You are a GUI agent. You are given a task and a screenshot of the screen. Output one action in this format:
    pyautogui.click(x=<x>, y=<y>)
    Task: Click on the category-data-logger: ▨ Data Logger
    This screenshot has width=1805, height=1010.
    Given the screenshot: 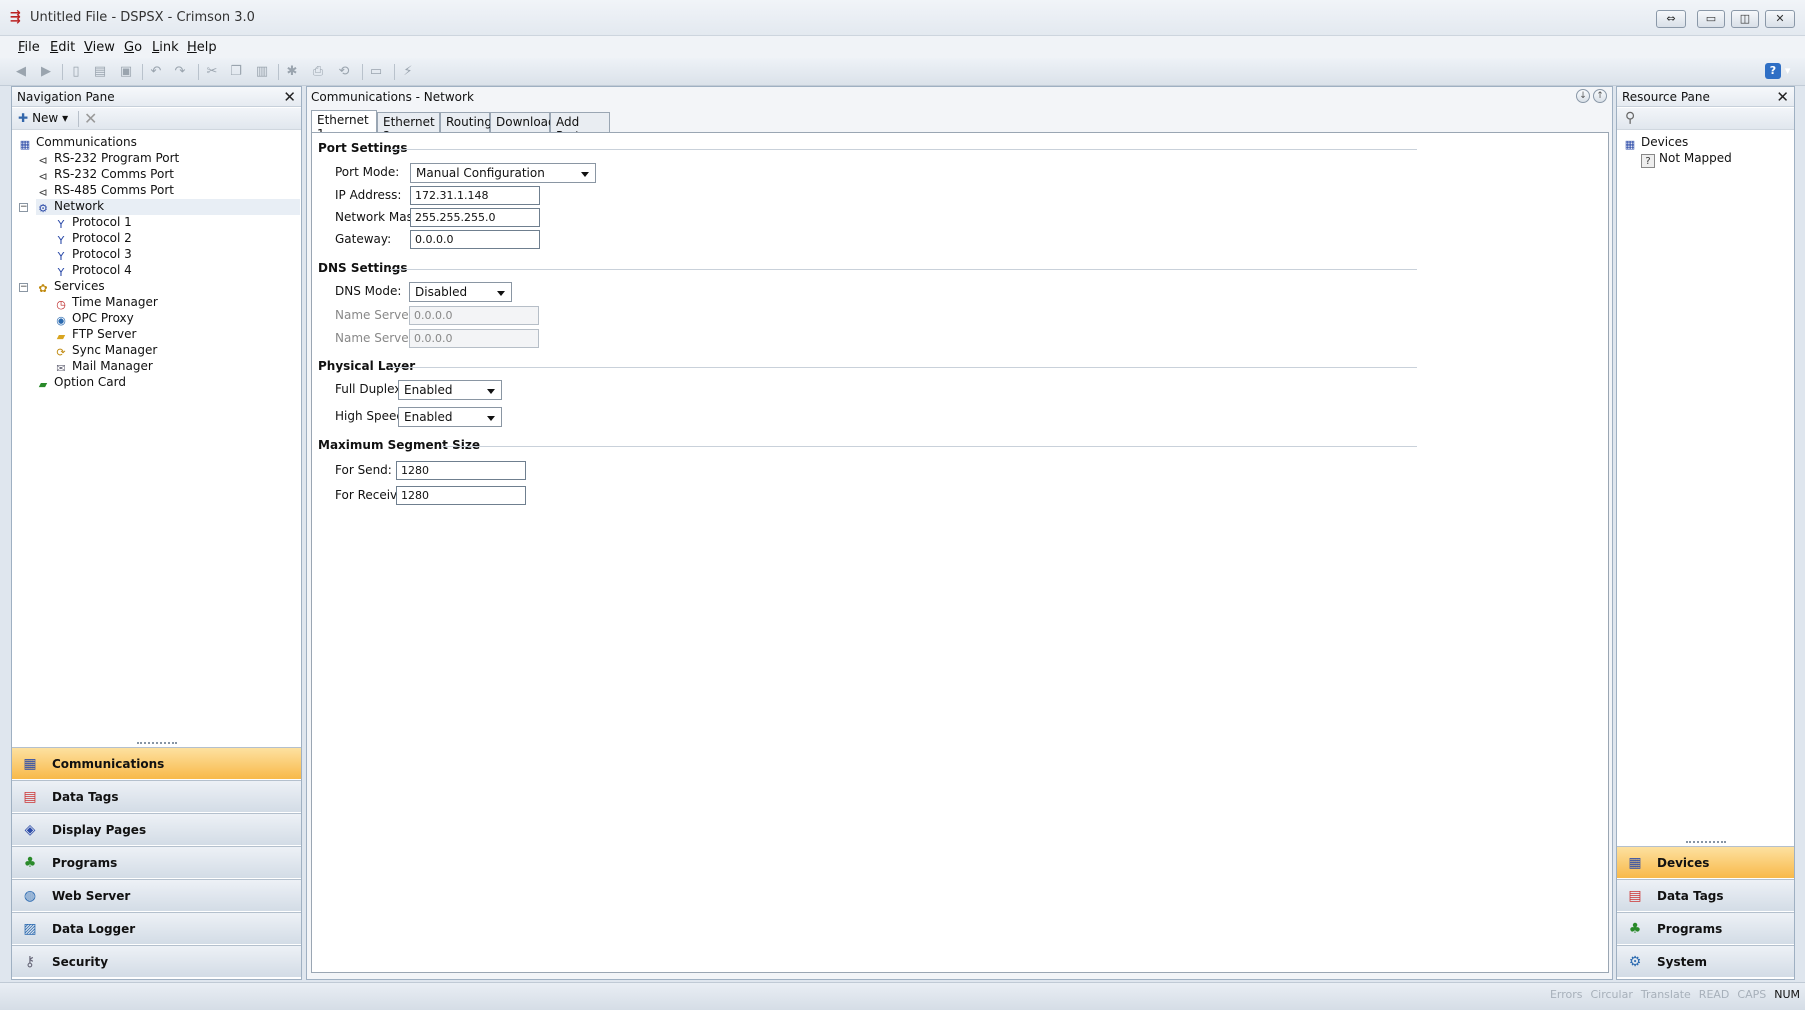 What is the action you would take?
    pyautogui.click(x=156, y=928)
    